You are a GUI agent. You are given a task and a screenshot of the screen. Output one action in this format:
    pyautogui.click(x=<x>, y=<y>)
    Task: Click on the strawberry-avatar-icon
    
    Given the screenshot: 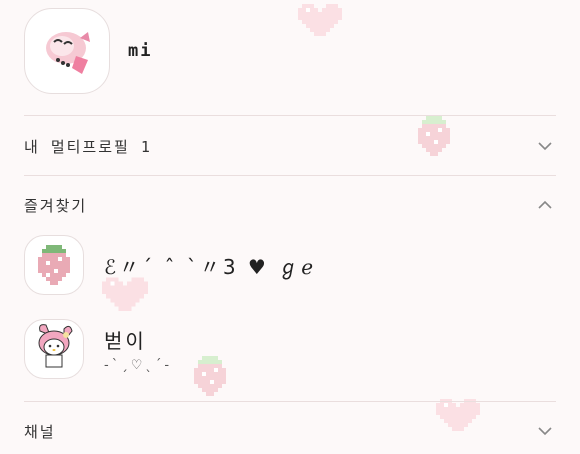 What is the action you would take?
    pyautogui.click(x=54, y=265)
    